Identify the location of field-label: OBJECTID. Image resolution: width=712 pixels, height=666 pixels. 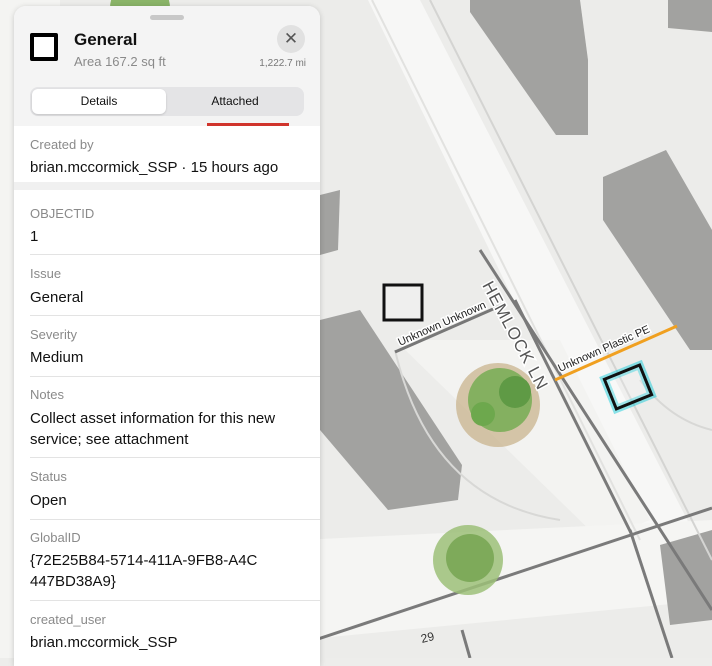
(62, 213).